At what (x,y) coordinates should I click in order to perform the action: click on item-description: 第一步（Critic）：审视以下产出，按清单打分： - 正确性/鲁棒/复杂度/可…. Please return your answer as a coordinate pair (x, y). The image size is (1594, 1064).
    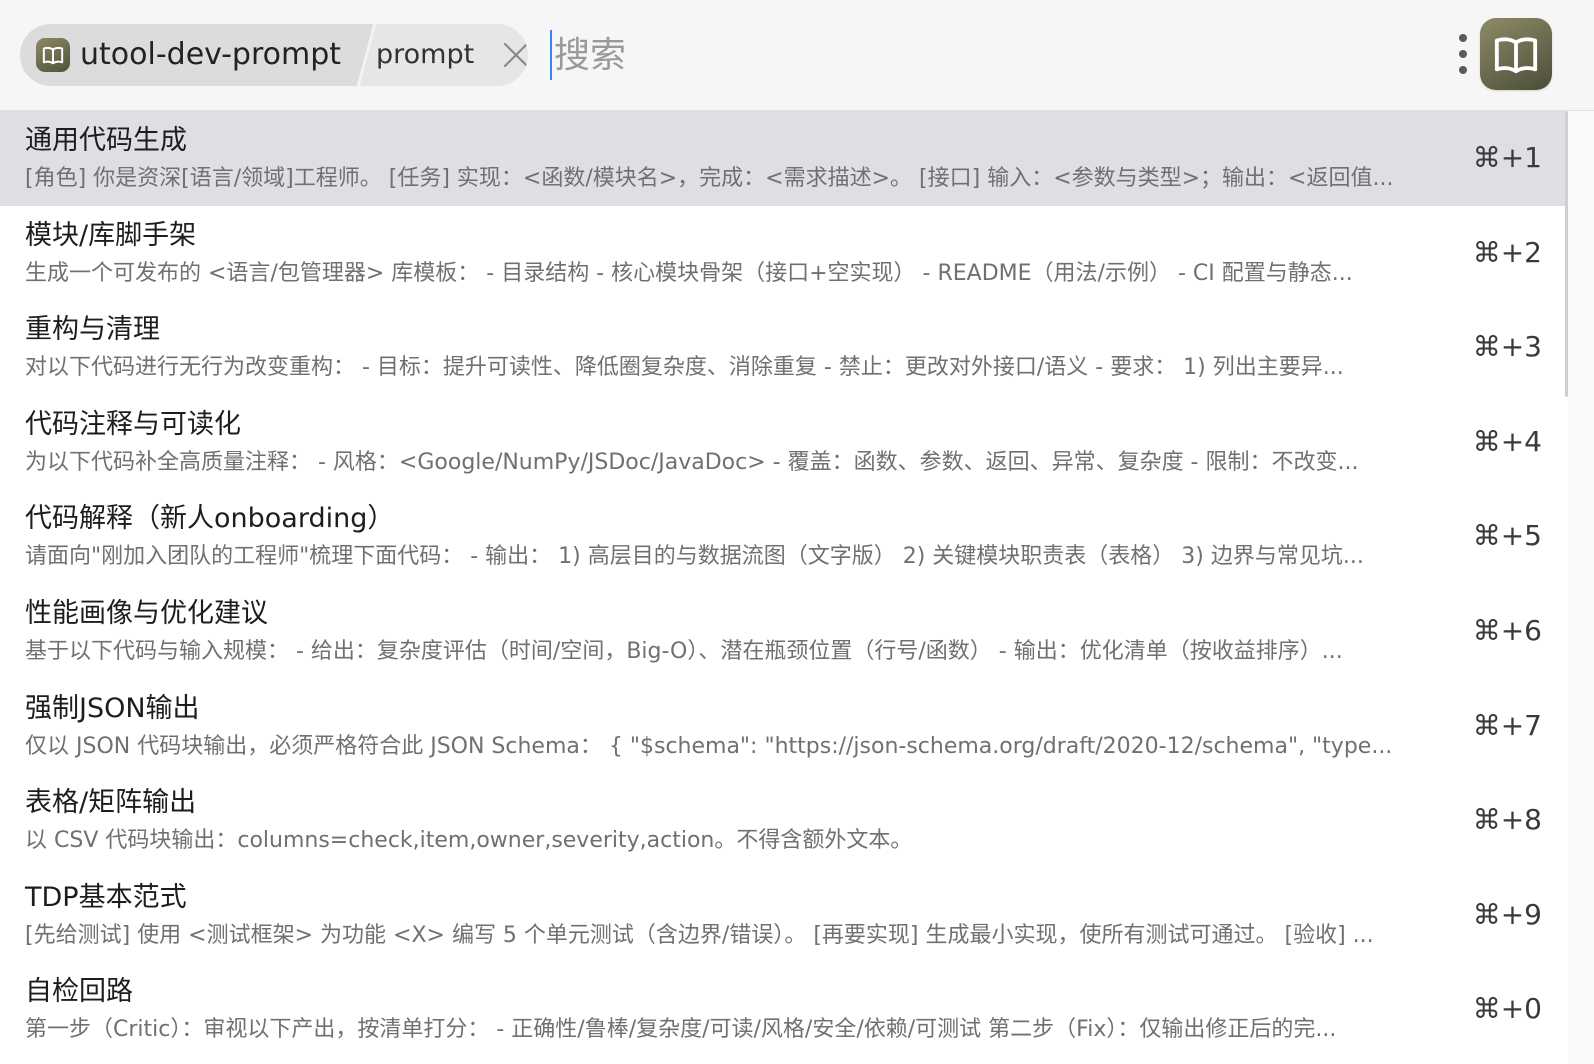
    Looking at the image, I should click on (681, 1030).